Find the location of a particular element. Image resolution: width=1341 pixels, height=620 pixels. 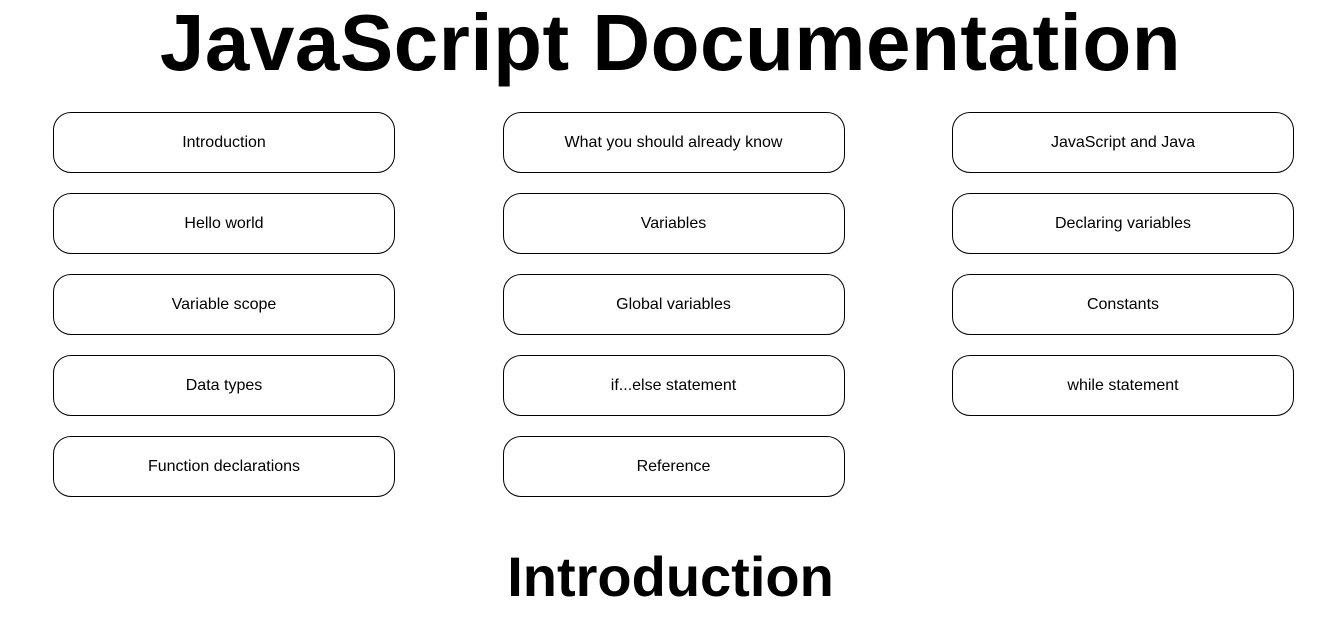

nav-button-while-statement: while statement is located at coordinates (1123, 385).